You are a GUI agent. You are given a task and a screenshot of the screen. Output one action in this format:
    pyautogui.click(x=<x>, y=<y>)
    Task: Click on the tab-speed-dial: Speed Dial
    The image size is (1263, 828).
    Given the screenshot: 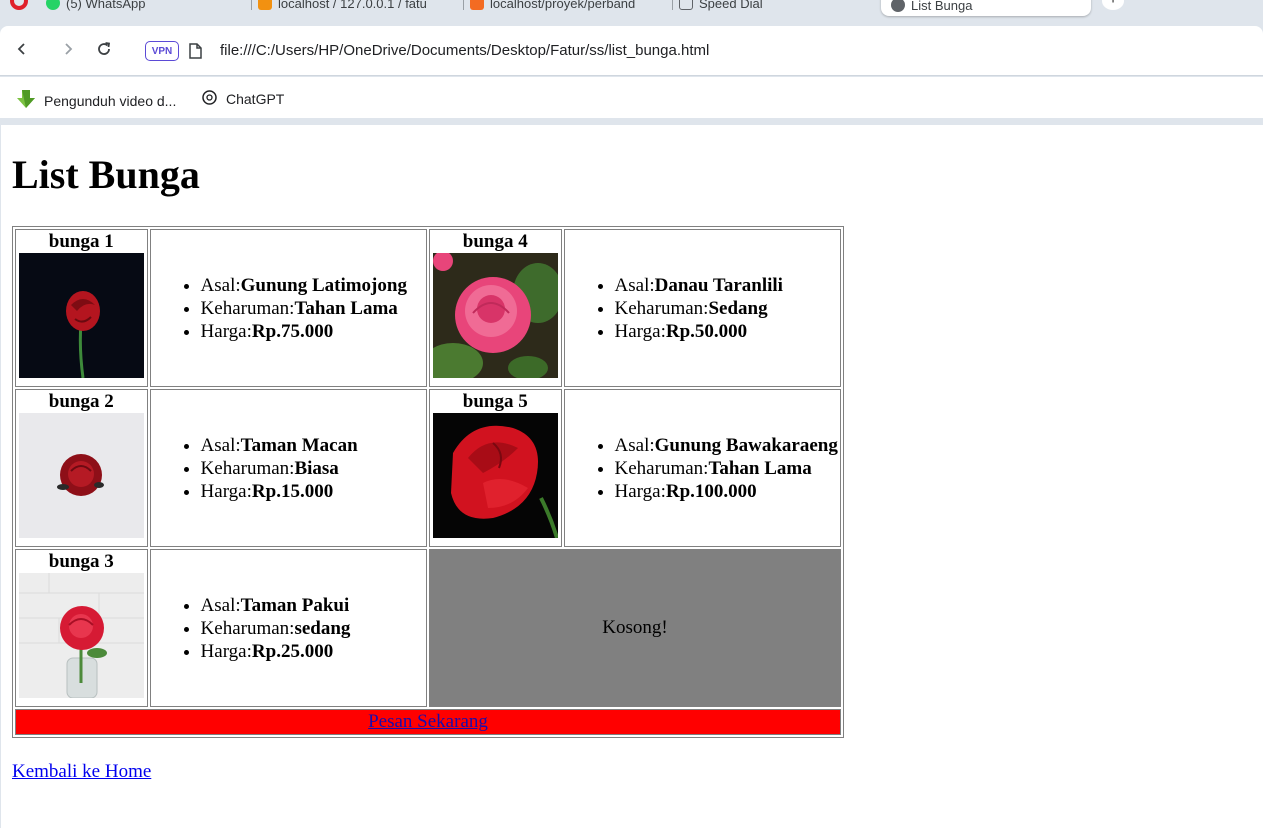 What is the action you would take?
    pyautogui.click(x=774, y=7)
    